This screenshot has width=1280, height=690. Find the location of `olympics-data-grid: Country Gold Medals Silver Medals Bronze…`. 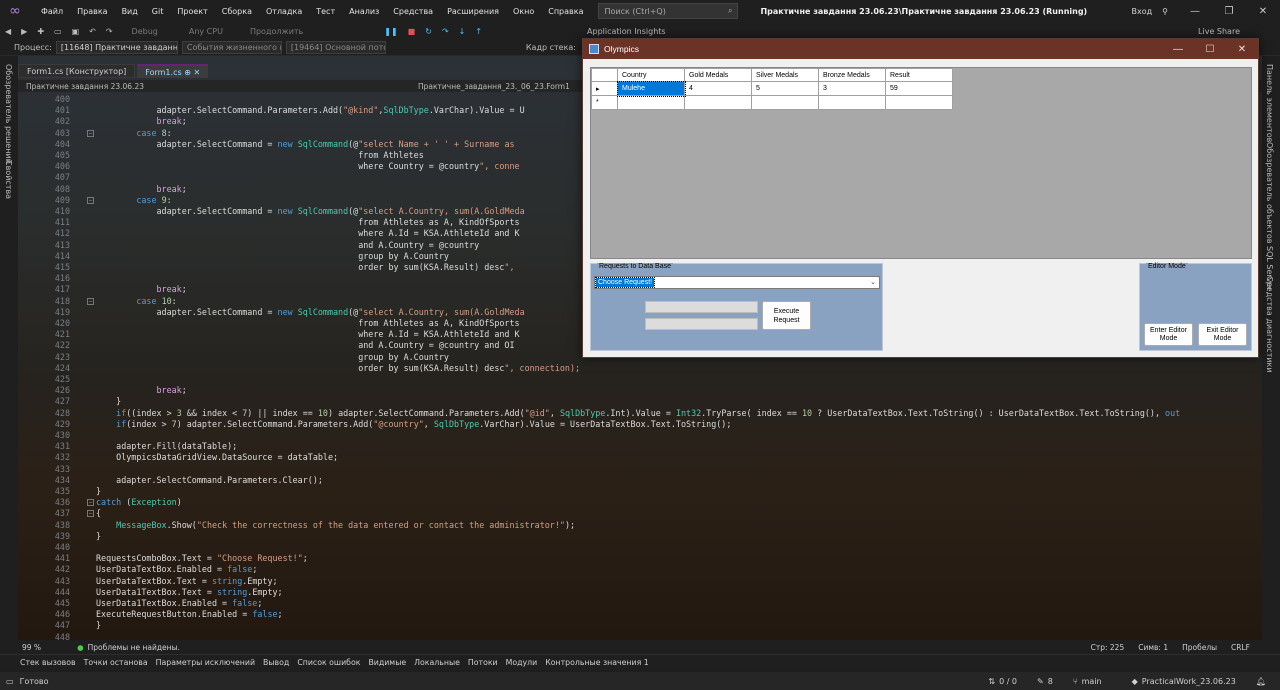

olympics-data-grid: Country Gold Medals Silver Medals Bronze… is located at coordinates (921, 163).